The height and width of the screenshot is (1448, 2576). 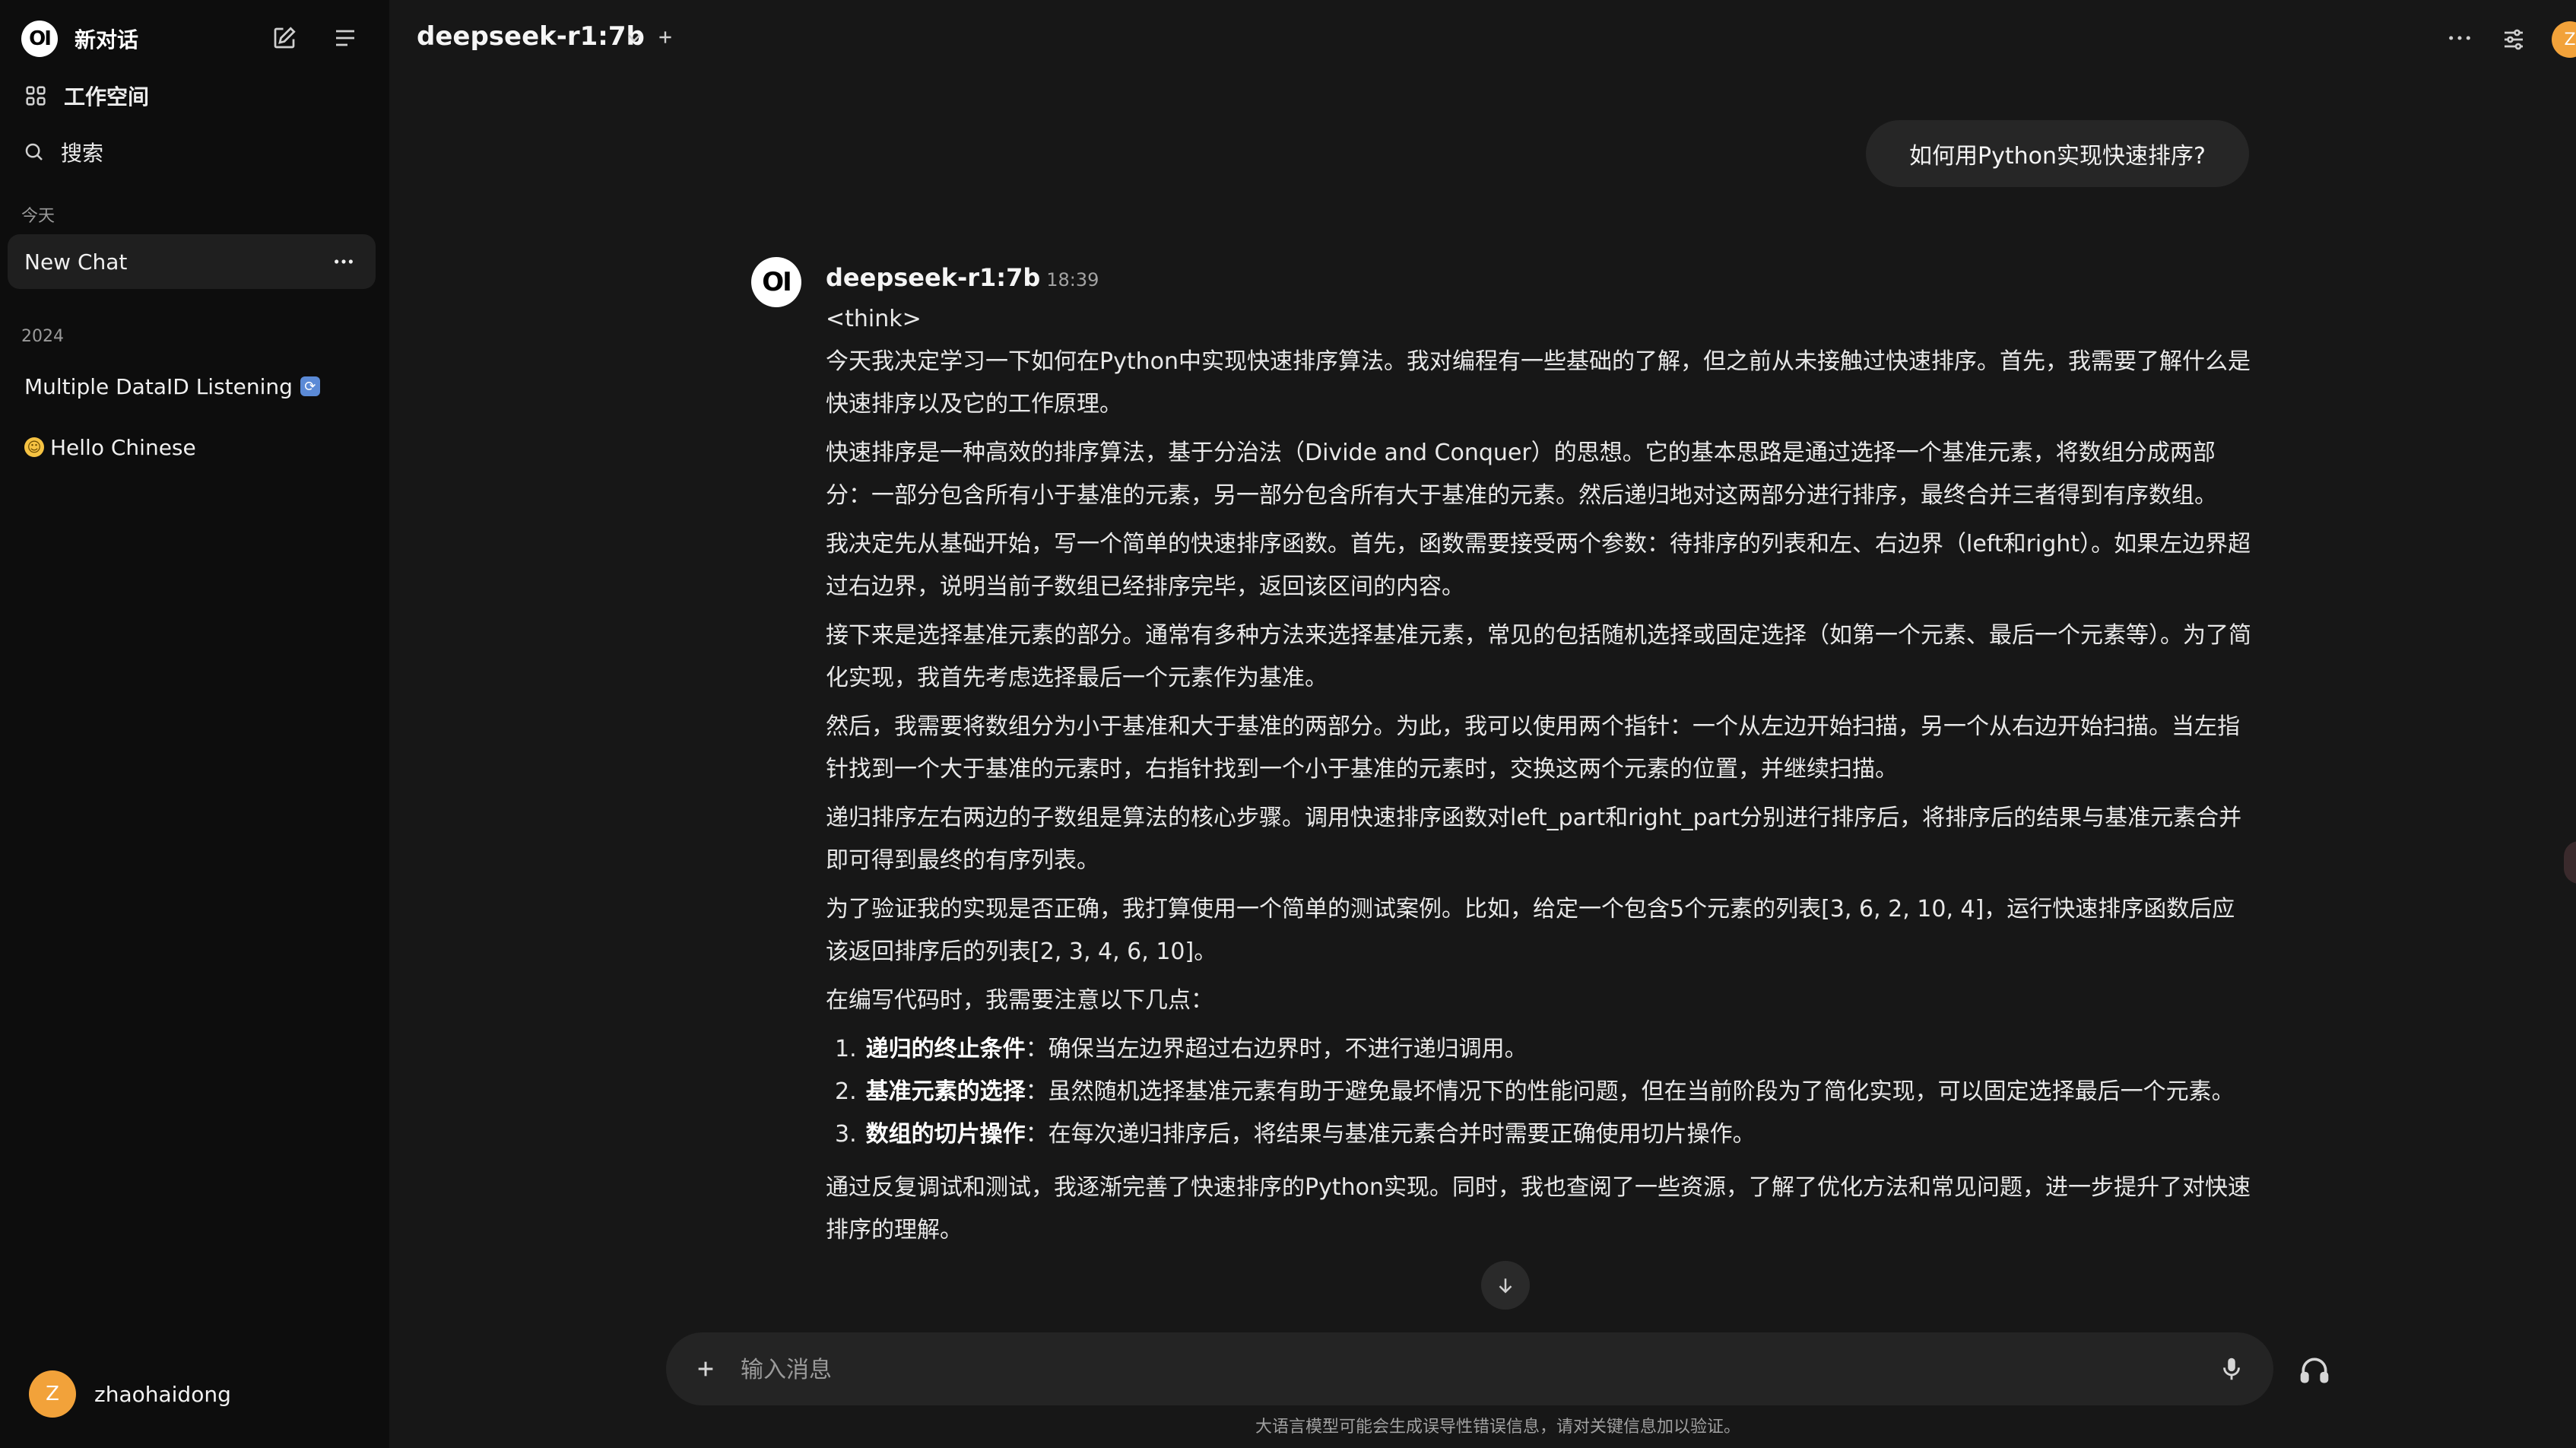 I want to click on list-item: 1. 递归的终止条件：确保当左边界超过右边界时，不进行递归调用。, so click(x=1539, y=1049).